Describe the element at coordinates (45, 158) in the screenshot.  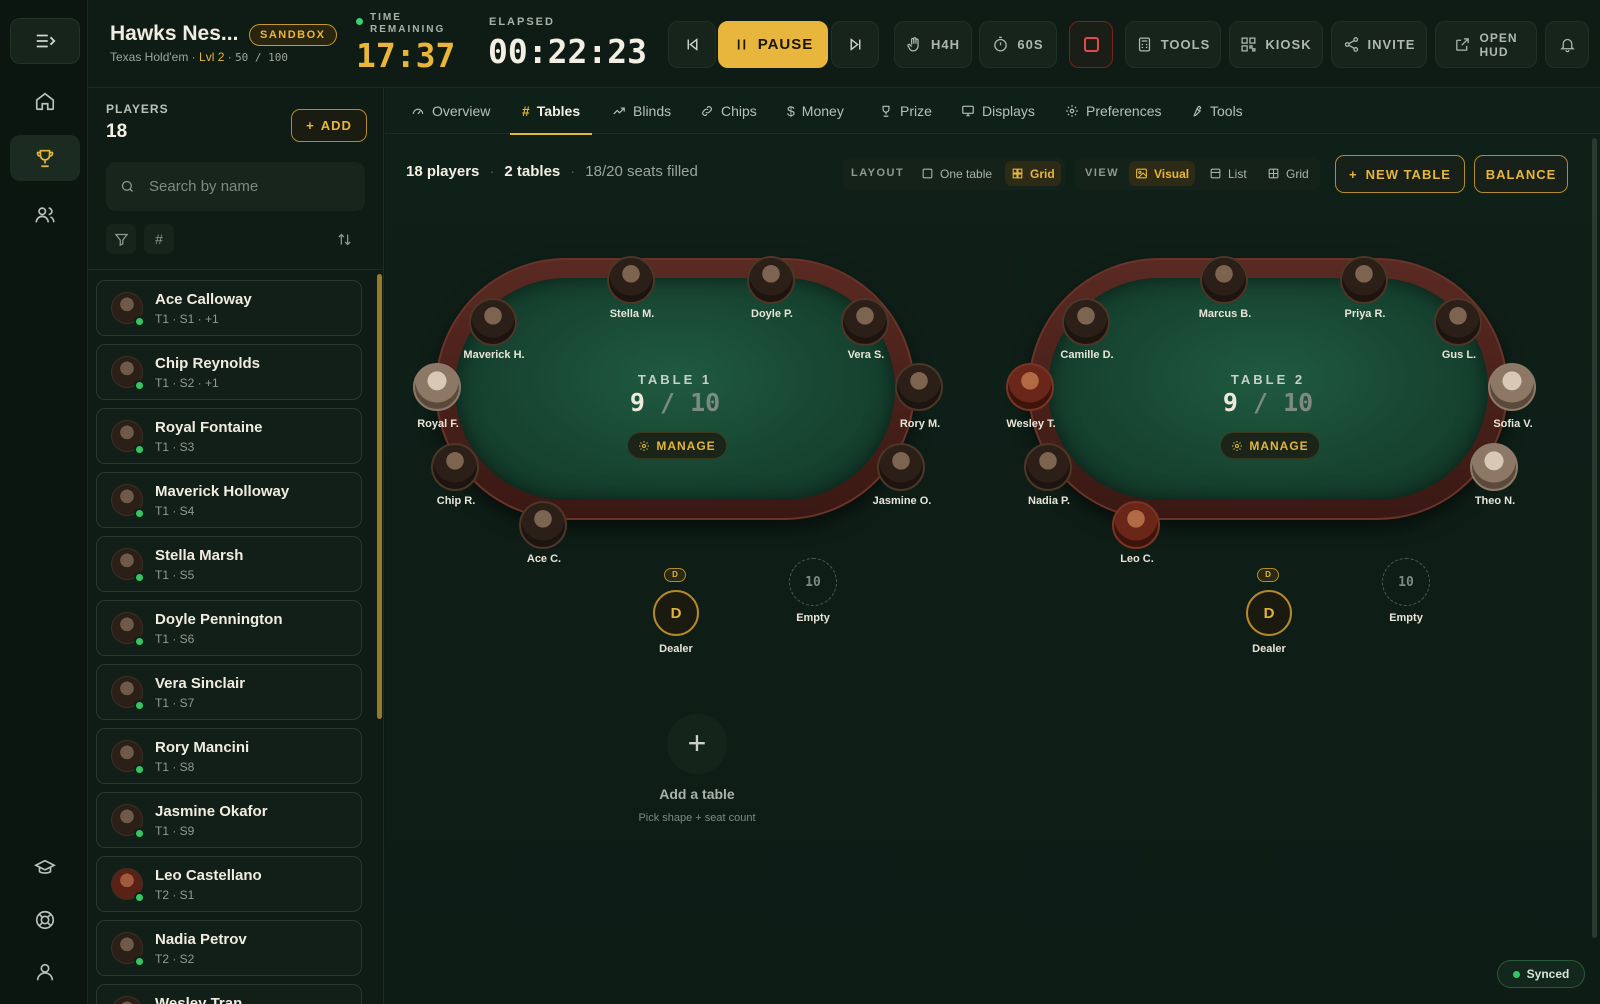
I see `rail-tournament-button` at that location.